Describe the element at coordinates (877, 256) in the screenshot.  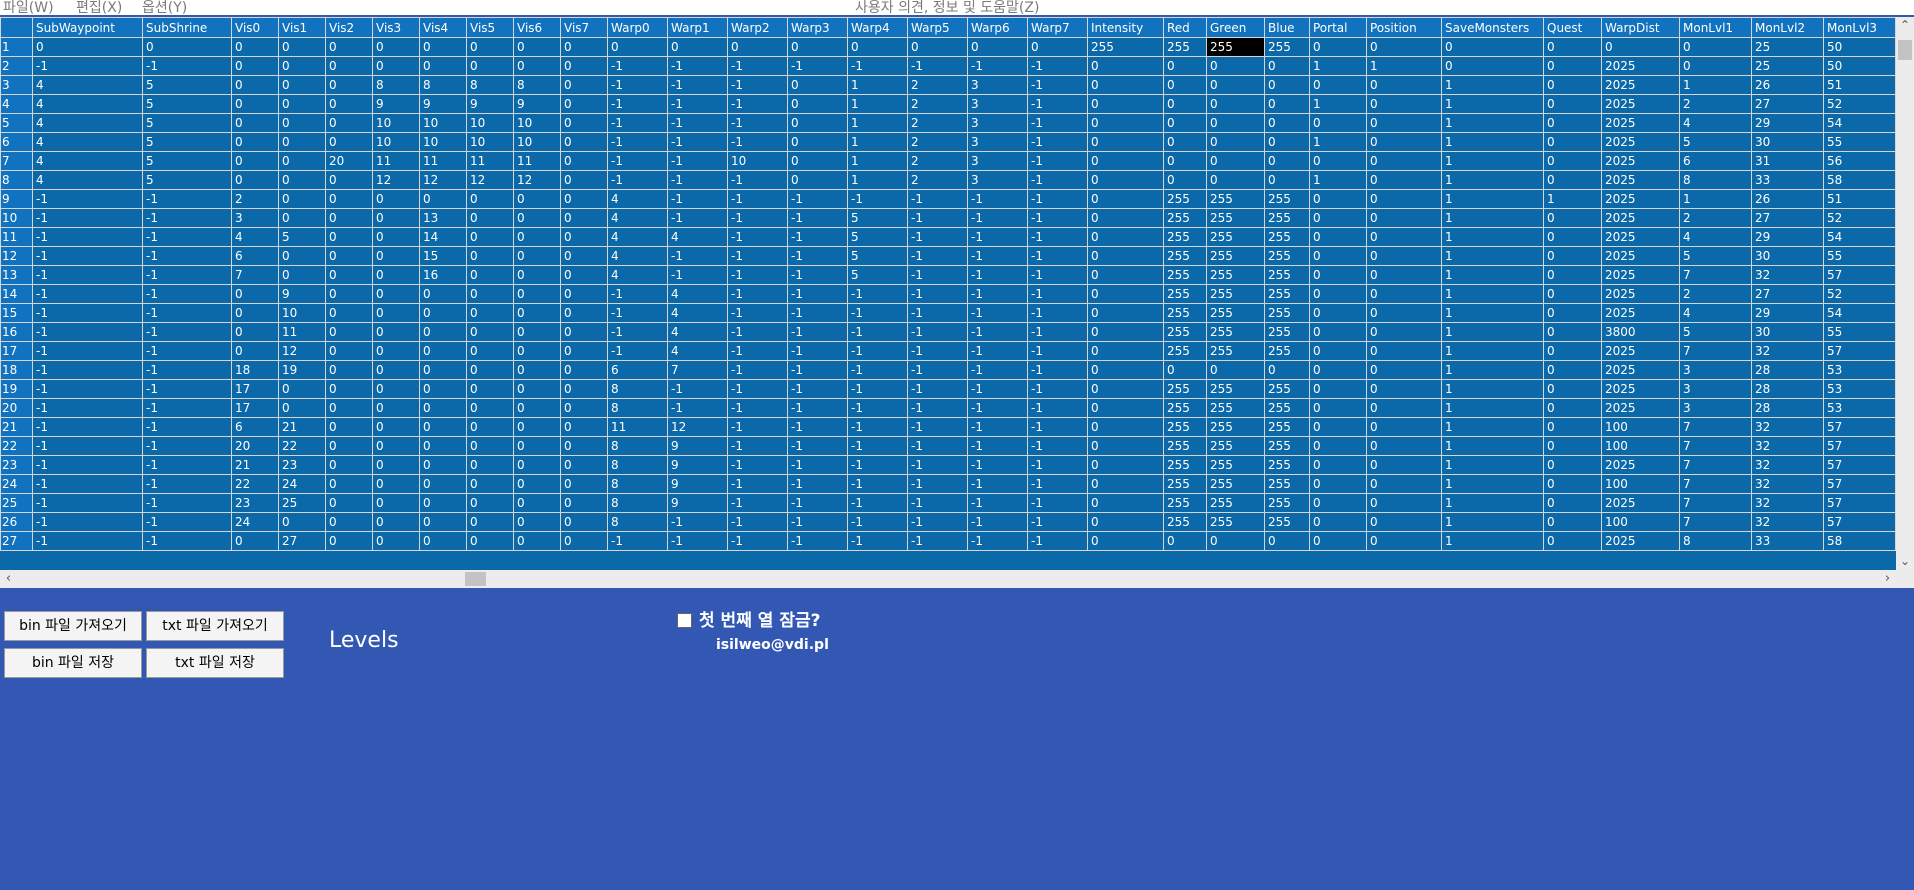
I see `table-cell: 5` at that location.